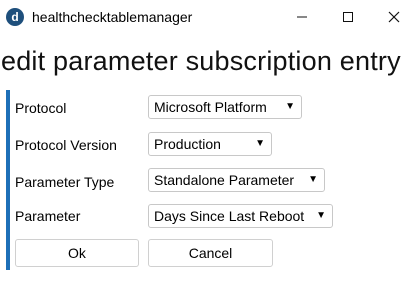 Image resolution: width=419 pixels, height=295 pixels. I want to click on minimize-icon, so click(302, 17).